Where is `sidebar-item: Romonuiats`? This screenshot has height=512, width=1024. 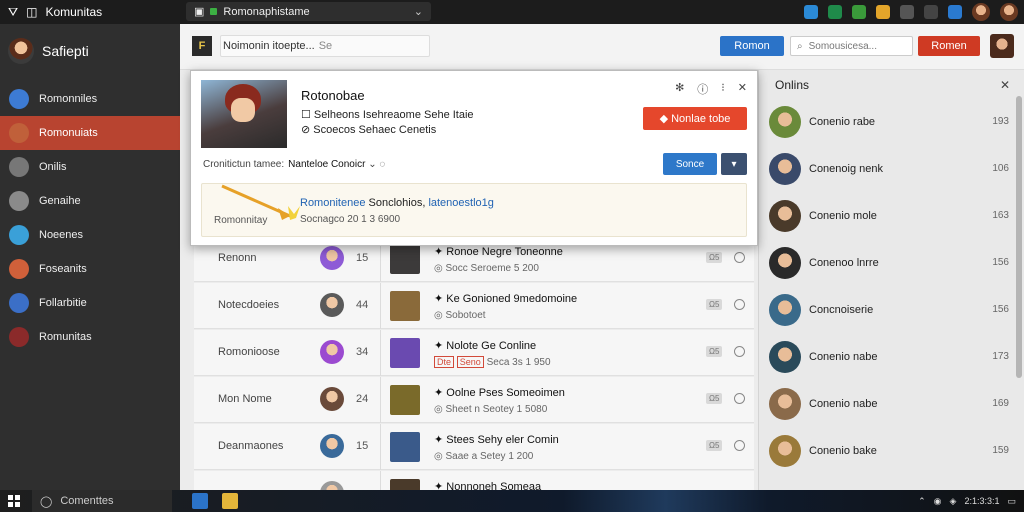 sidebar-item: Romonuiats is located at coordinates (90, 133).